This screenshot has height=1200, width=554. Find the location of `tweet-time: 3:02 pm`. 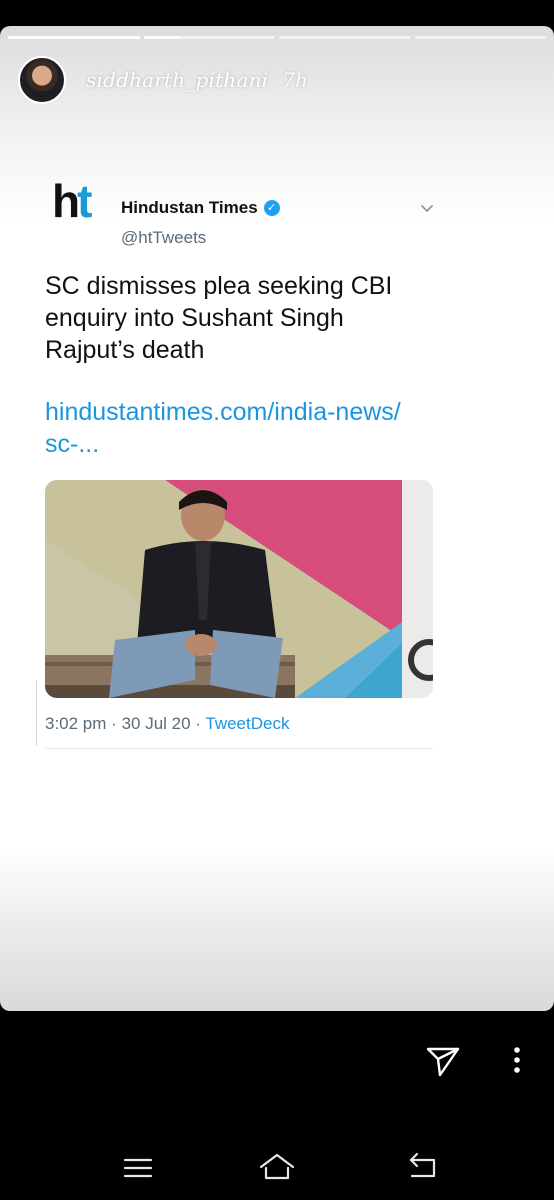

tweet-time: 3:02 pm is located at coordinates (76, 723).